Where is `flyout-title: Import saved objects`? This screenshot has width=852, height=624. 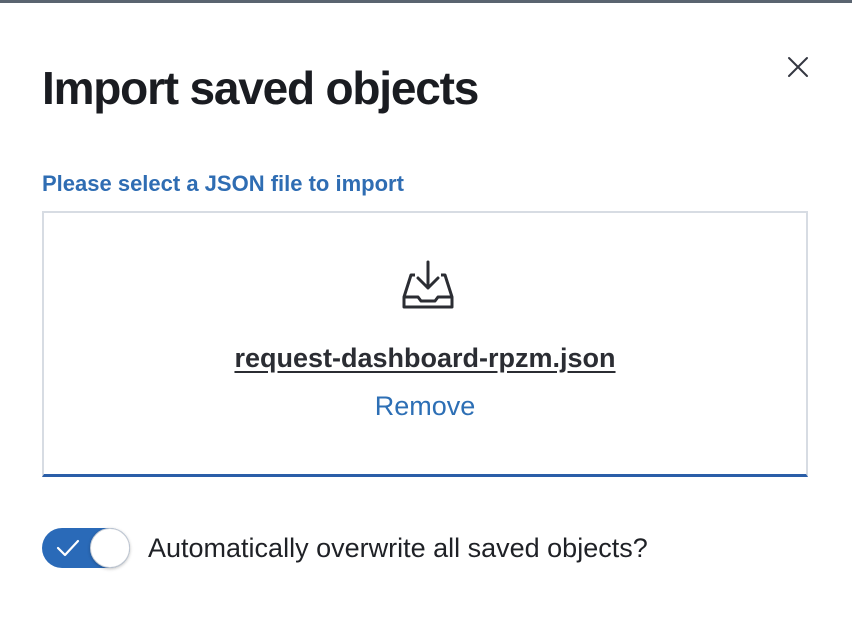
flyout-title: Import saved objects is located at coordinates (260, 88).